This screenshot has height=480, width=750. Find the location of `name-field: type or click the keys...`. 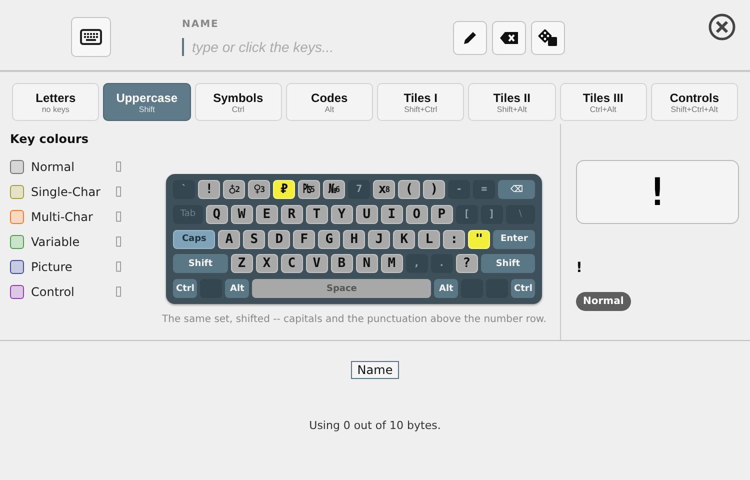

name-field: type or click the keys... is located at coordinates (317, 47).